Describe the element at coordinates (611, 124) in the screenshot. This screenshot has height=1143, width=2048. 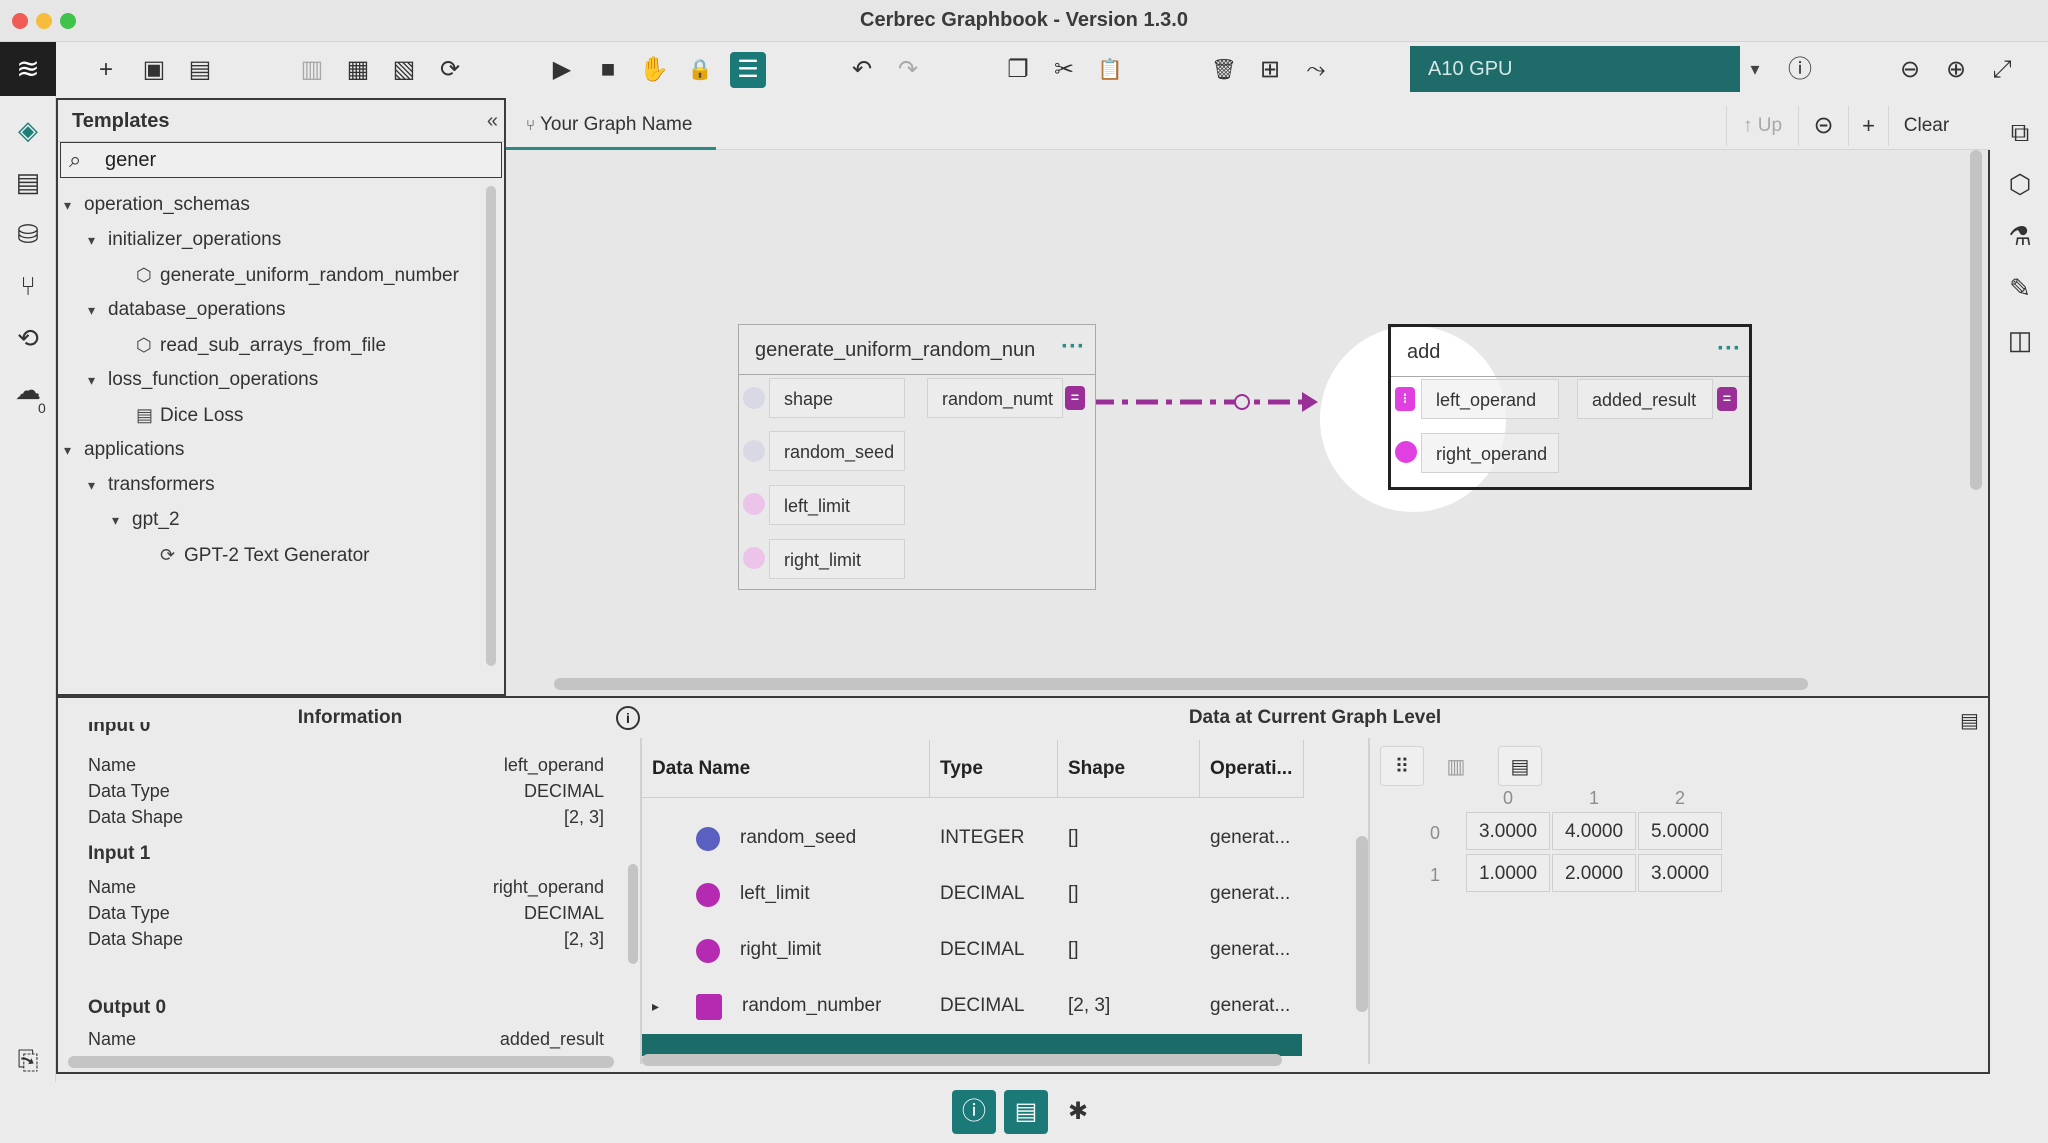
I see `tab-graph: ⑂ Your Graph Name` at that location.